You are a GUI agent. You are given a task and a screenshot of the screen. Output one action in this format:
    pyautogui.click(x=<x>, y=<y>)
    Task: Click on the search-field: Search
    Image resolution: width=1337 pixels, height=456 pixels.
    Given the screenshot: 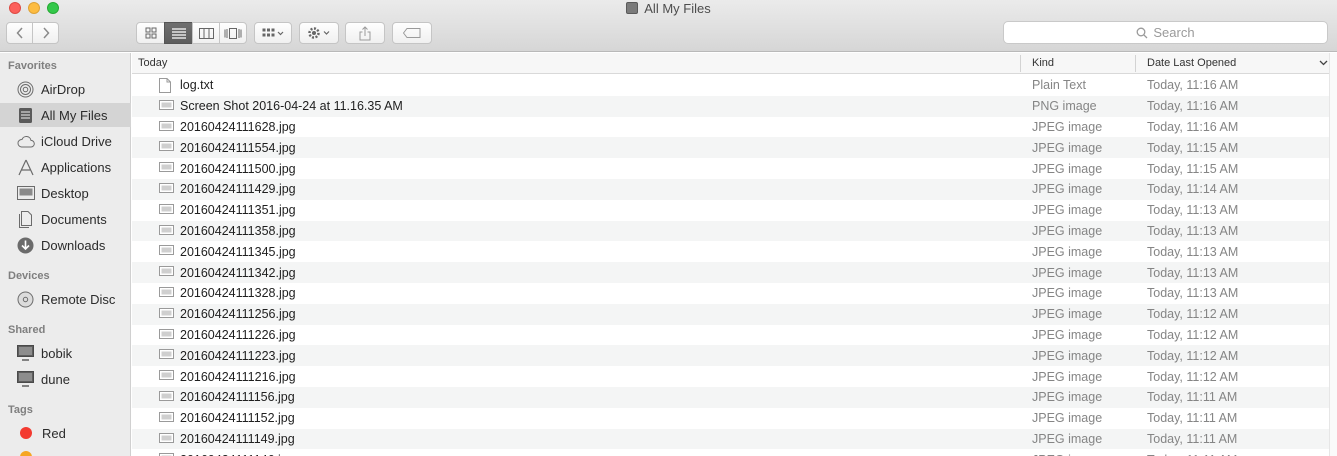 What is the action you would take?
    pyautogui.click(x=1165, y=32)
    